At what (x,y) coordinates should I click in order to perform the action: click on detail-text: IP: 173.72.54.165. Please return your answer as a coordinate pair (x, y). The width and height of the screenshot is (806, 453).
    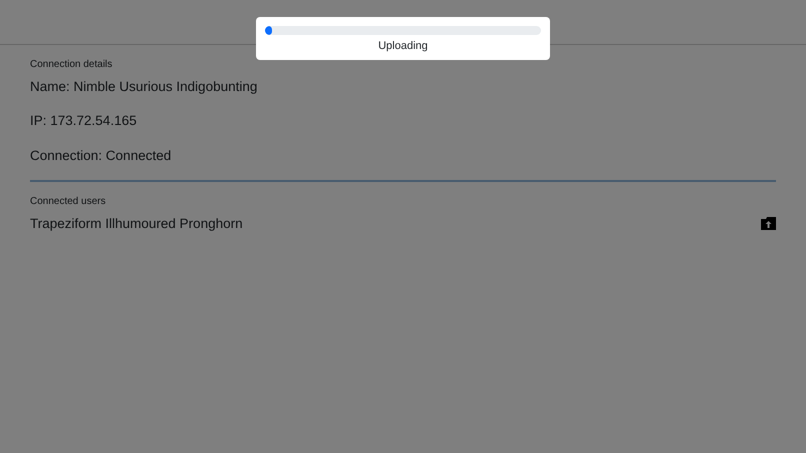
    Looking at the image, I should click on (84, 121).